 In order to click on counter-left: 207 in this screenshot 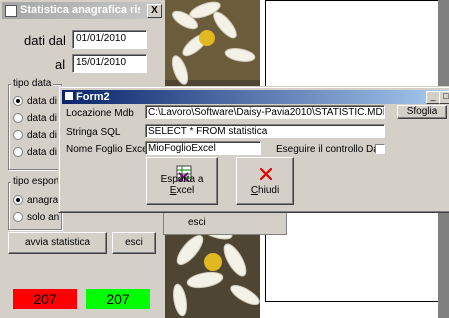, I will do `click(45, 299)`.